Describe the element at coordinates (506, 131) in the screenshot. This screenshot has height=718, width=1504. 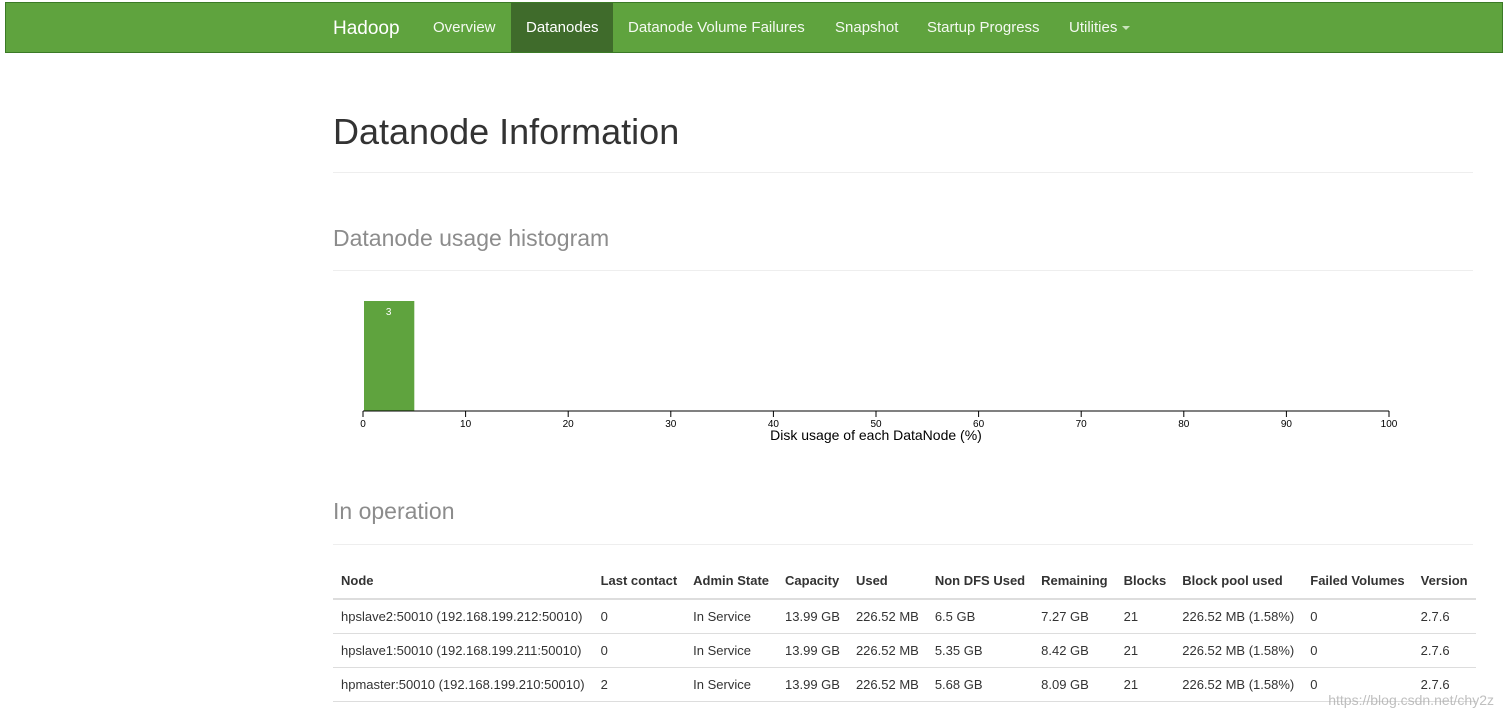
I see `page-title: Datanode Information` at that location.